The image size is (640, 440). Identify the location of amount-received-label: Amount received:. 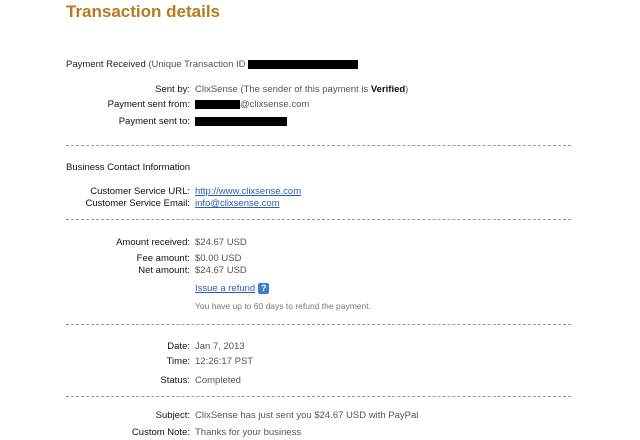
(153, 242).